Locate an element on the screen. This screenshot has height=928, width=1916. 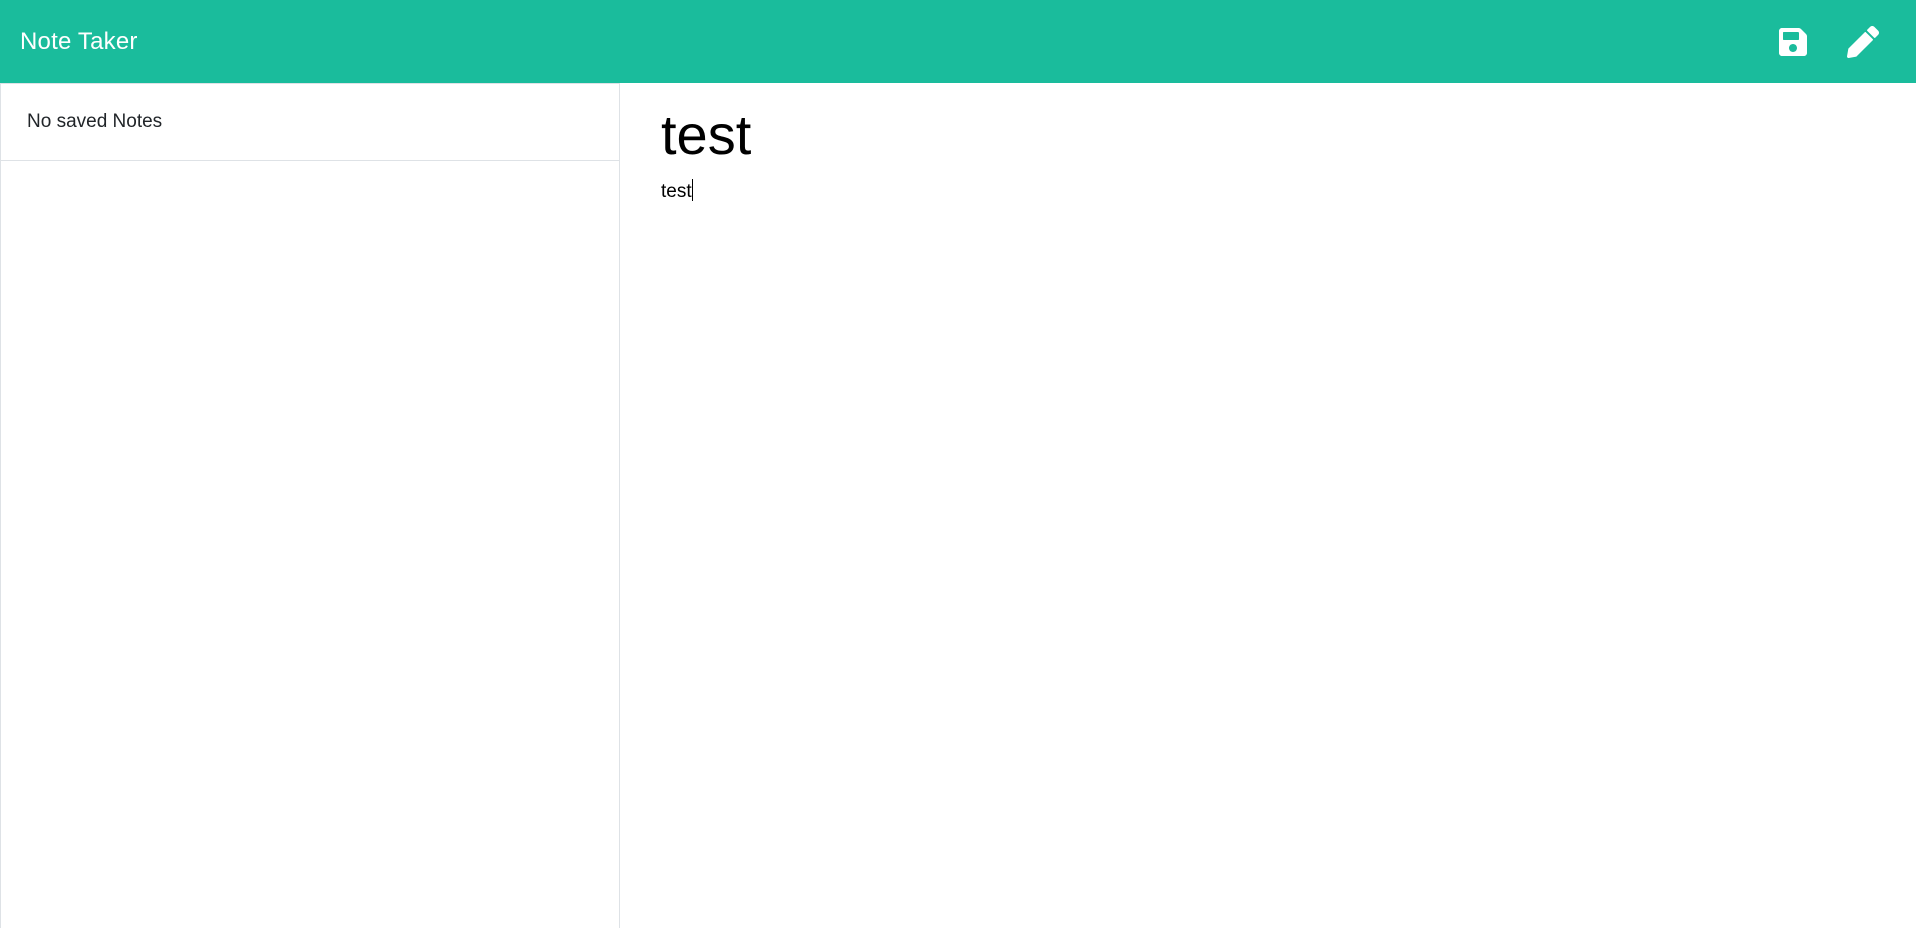
new-note-button is located at coordinates (1863, 42).